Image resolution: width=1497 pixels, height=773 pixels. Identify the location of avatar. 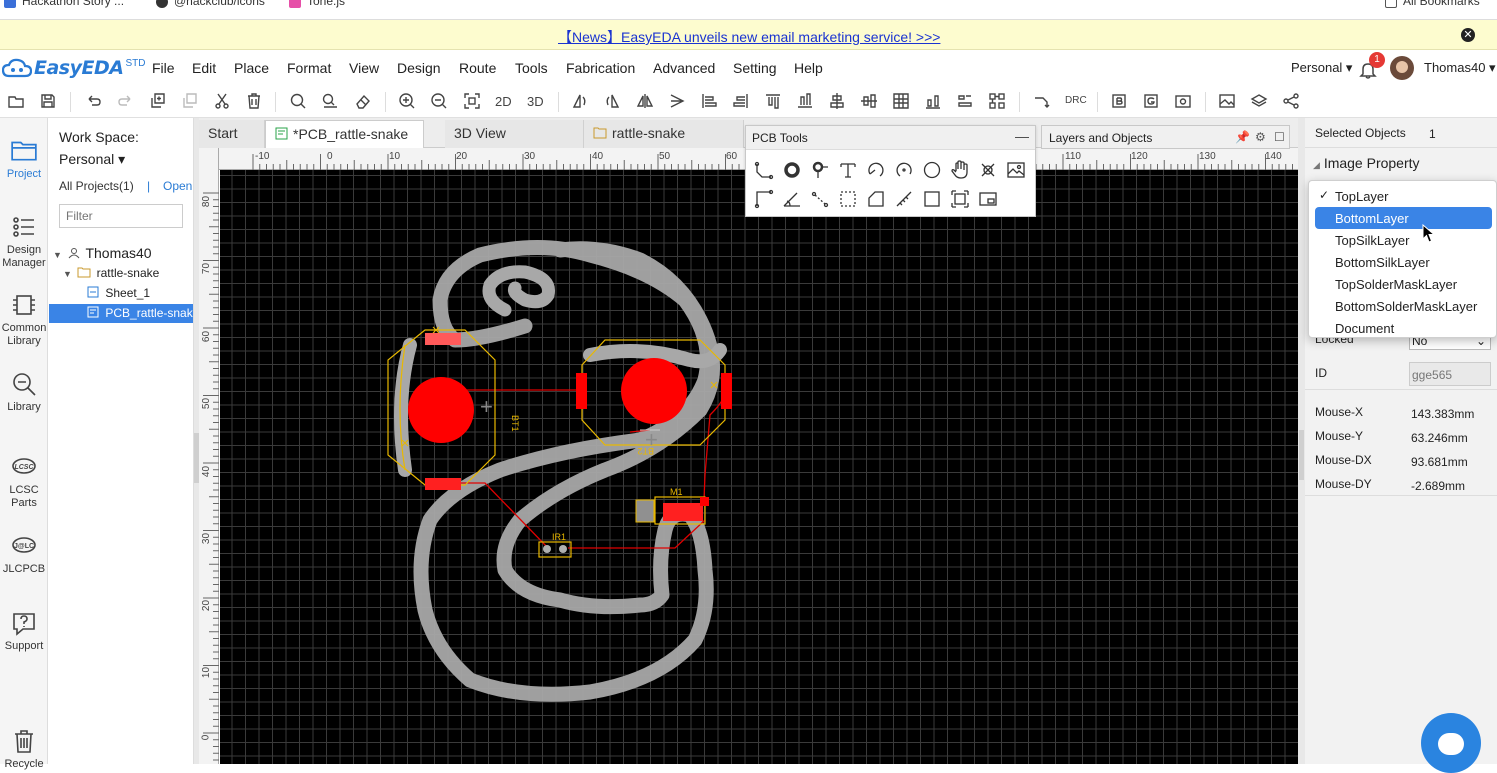
(1402, 68).